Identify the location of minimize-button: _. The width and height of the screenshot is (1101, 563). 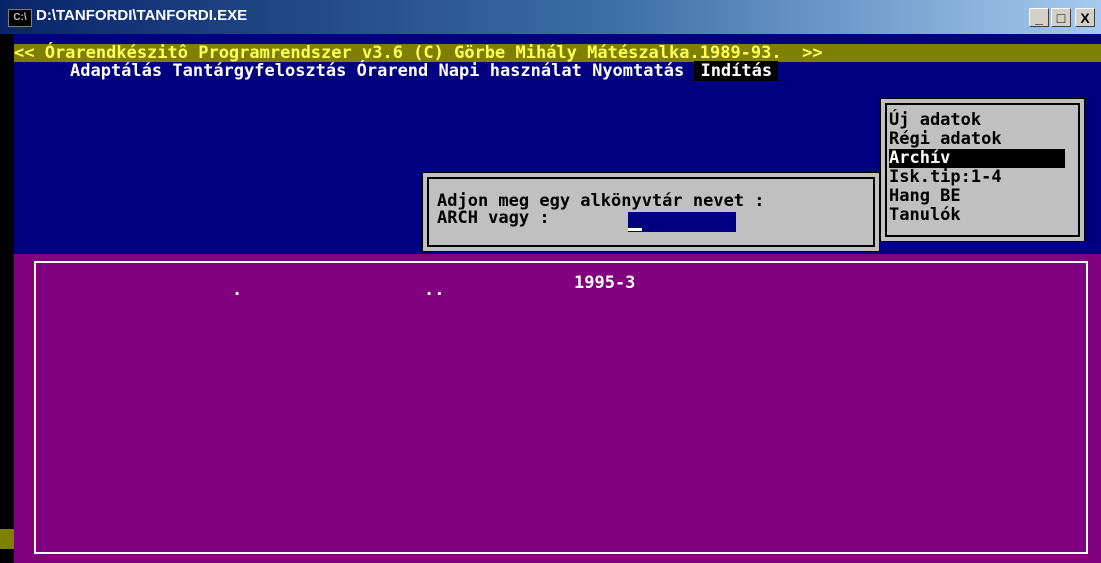
(1039, 17).